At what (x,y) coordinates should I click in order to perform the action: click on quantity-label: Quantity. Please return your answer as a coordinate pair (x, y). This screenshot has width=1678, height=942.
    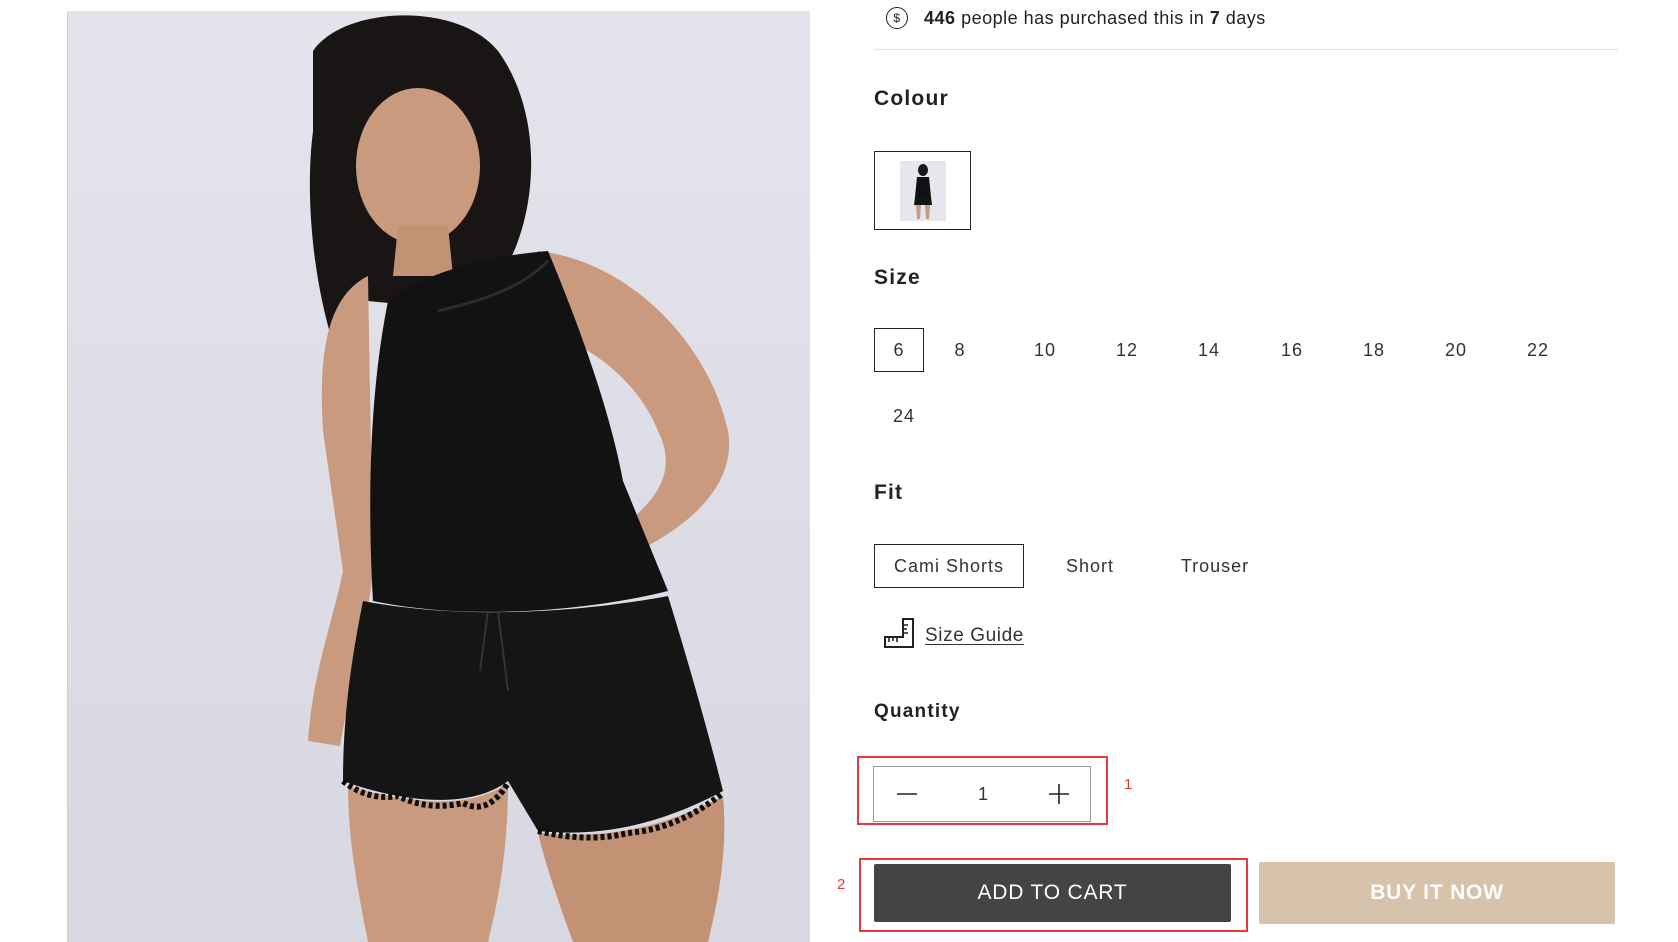
    Looking at the image, I should click on (917, 711).